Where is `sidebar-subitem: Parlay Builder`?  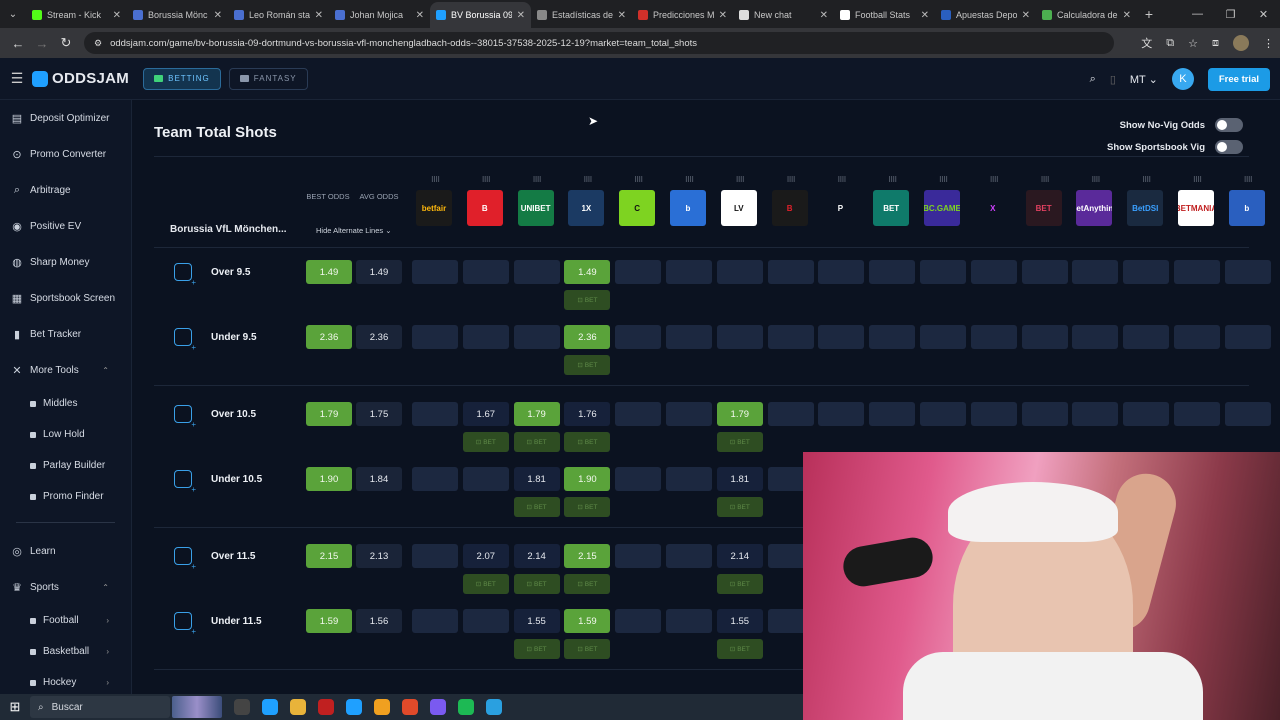
sidebar-subitem: Parlay Builder is located at coordinates (65, 465).